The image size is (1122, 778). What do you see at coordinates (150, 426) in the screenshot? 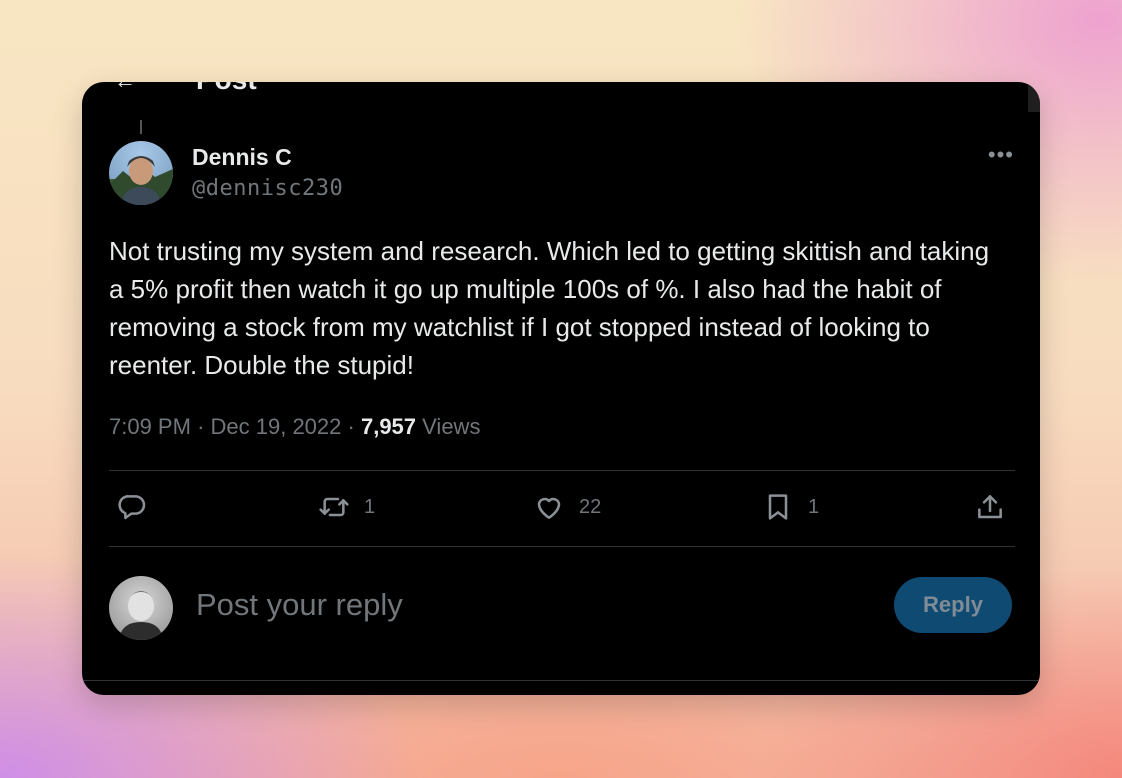
I see `tweet-time: 7:09 PM` at bounding box center [150, 426].